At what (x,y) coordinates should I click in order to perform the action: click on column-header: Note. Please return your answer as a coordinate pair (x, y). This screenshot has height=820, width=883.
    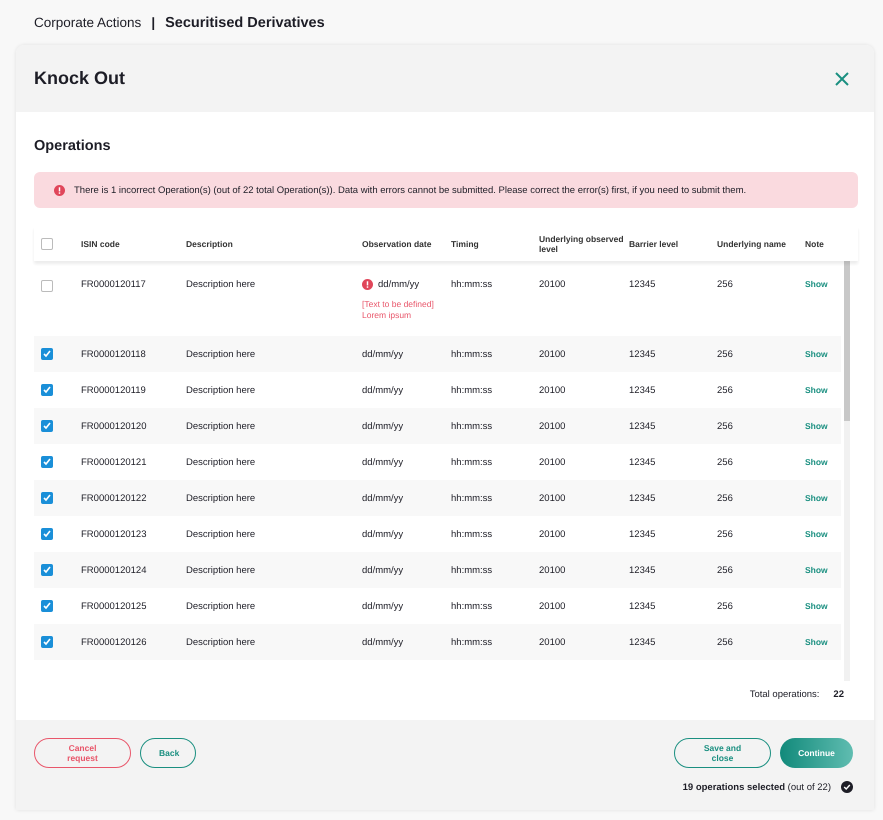
    Looking at the image, I should click on (814, 243).